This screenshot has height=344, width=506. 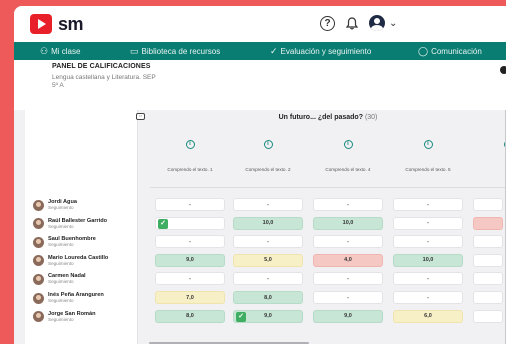 What do you see at coordinates (81, 261) in the screenshot?
I see `student-row: Mario Loureda Castillo Seguimiento` at bounding box center [81, 261].